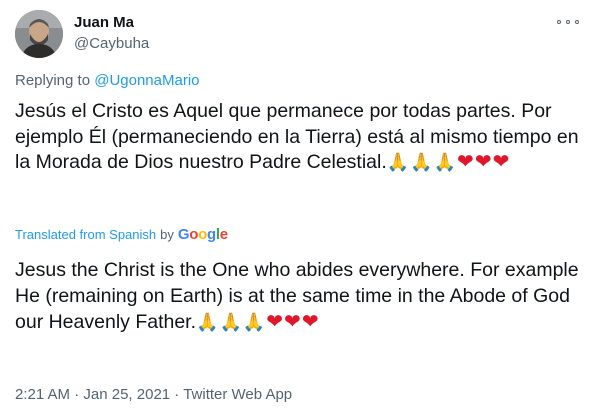  Describe the element at coordinates (85, 235) in the screenshot. I see `translated-from-label: Translated from Spanish` at that location.